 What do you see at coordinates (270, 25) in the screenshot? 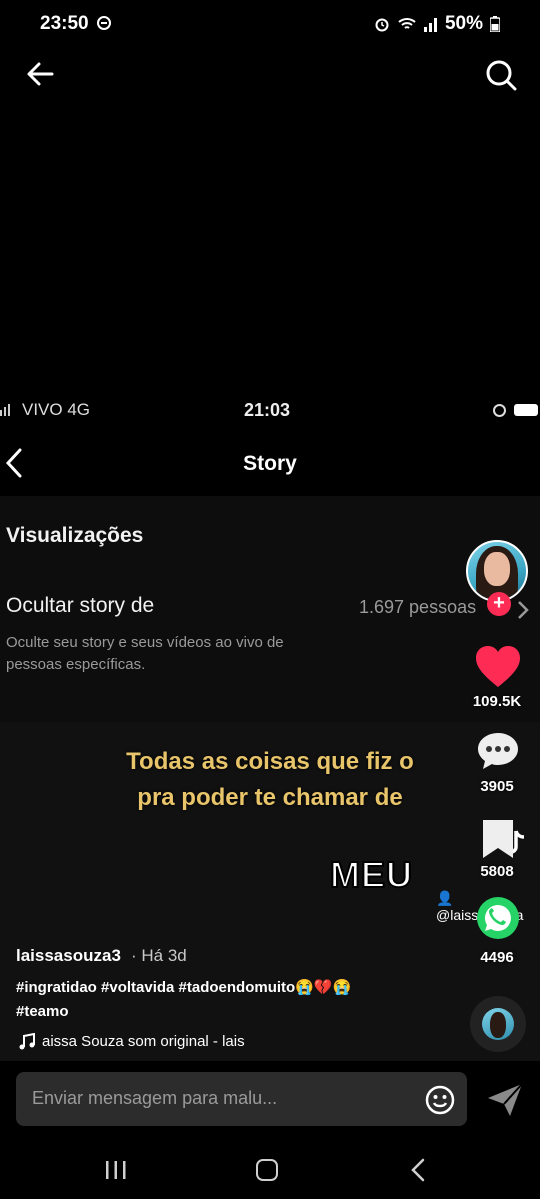
I see `status-bar: 23:50 50%` at bounding box center [270, 25].